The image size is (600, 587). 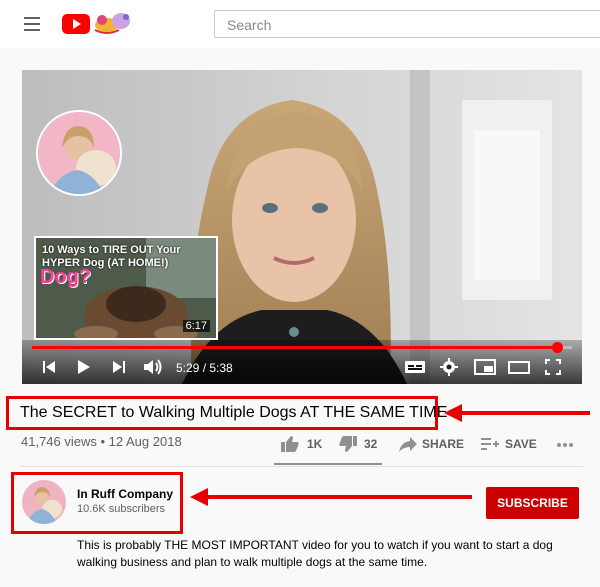 What do you see at coordinates (302, 466) in the screenshot?
I see `divider` at bounding box center [302, 466].